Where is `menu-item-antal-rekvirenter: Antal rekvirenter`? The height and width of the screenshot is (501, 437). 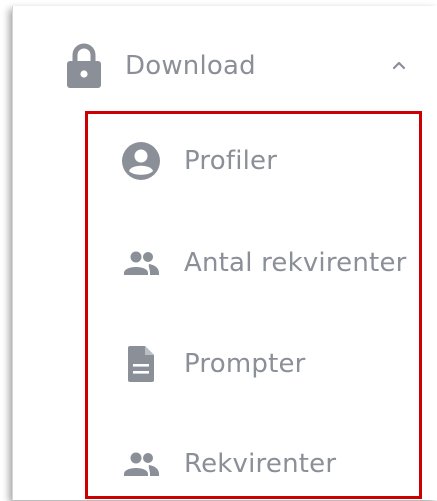
menu-item-antal-rekvirenter: Antal rekvirenter is located at coordinates (279, 263).